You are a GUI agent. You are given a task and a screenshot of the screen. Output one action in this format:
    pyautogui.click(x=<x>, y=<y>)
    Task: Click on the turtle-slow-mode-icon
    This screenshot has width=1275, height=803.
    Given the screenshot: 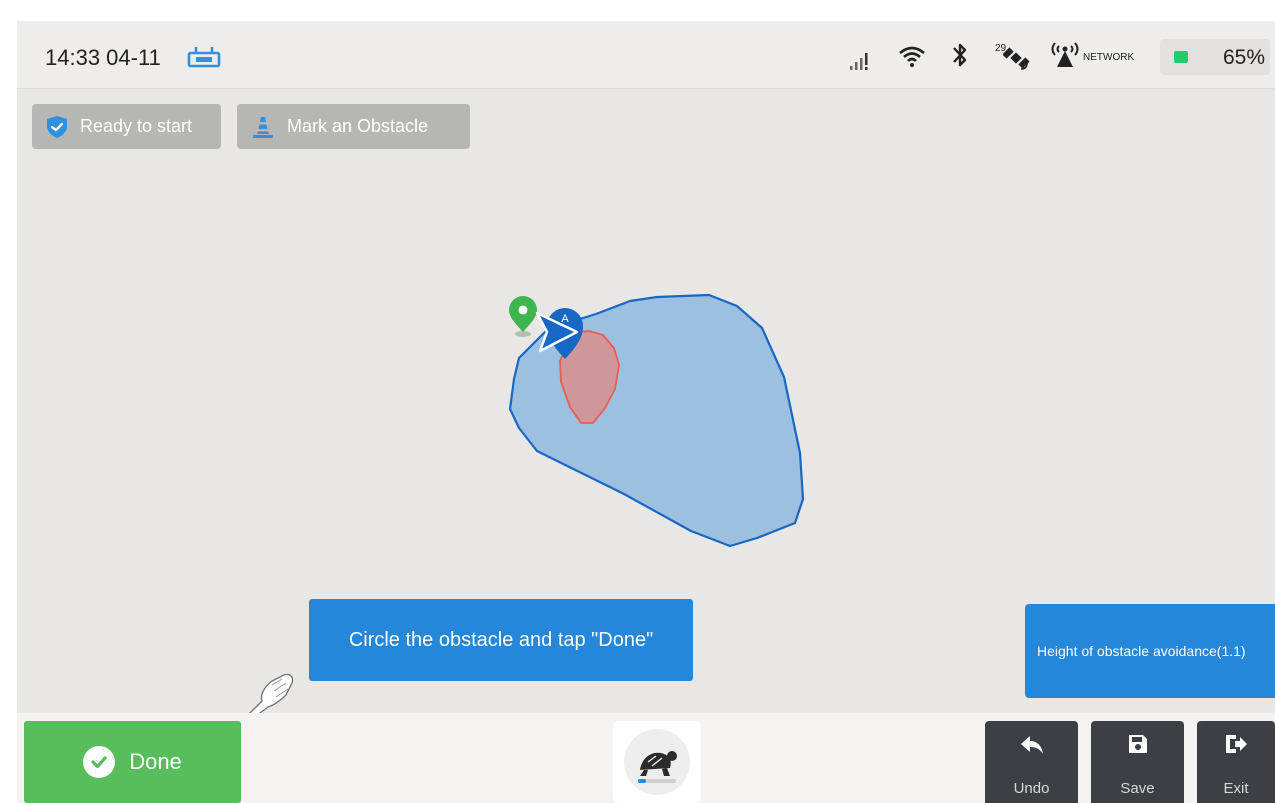 What is the action you would take?
    pyautogui.click(x=658, y=763)
    